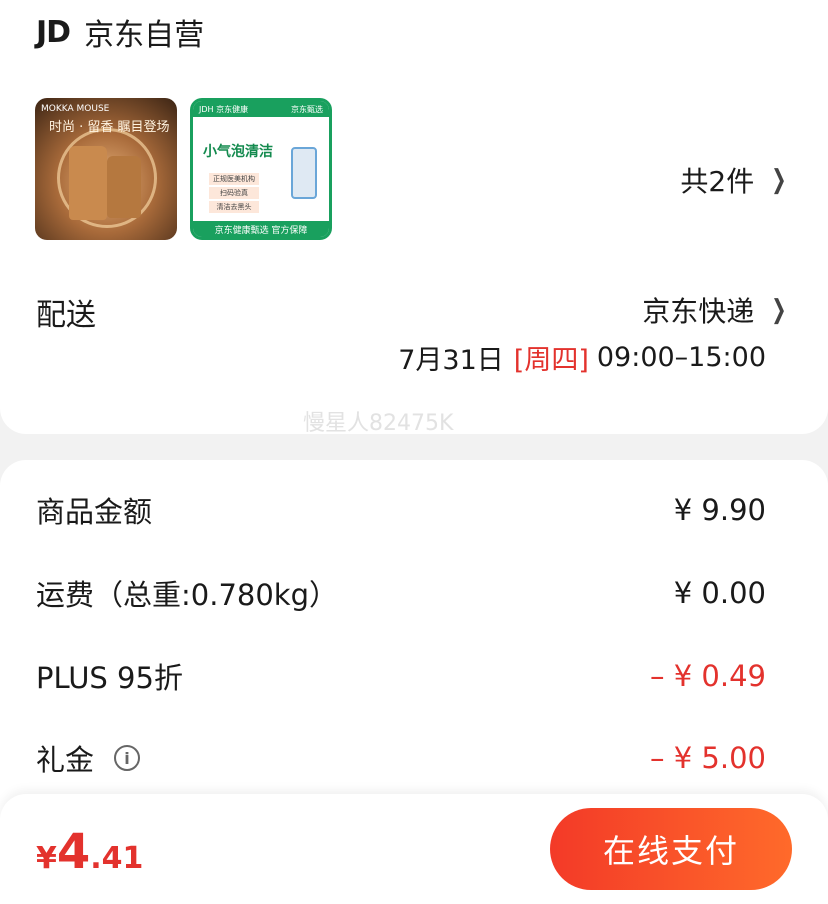  Describe the element at coordinates (378, 423) in the screenshot. I see `watermark: 慢星人82475K` at that location.